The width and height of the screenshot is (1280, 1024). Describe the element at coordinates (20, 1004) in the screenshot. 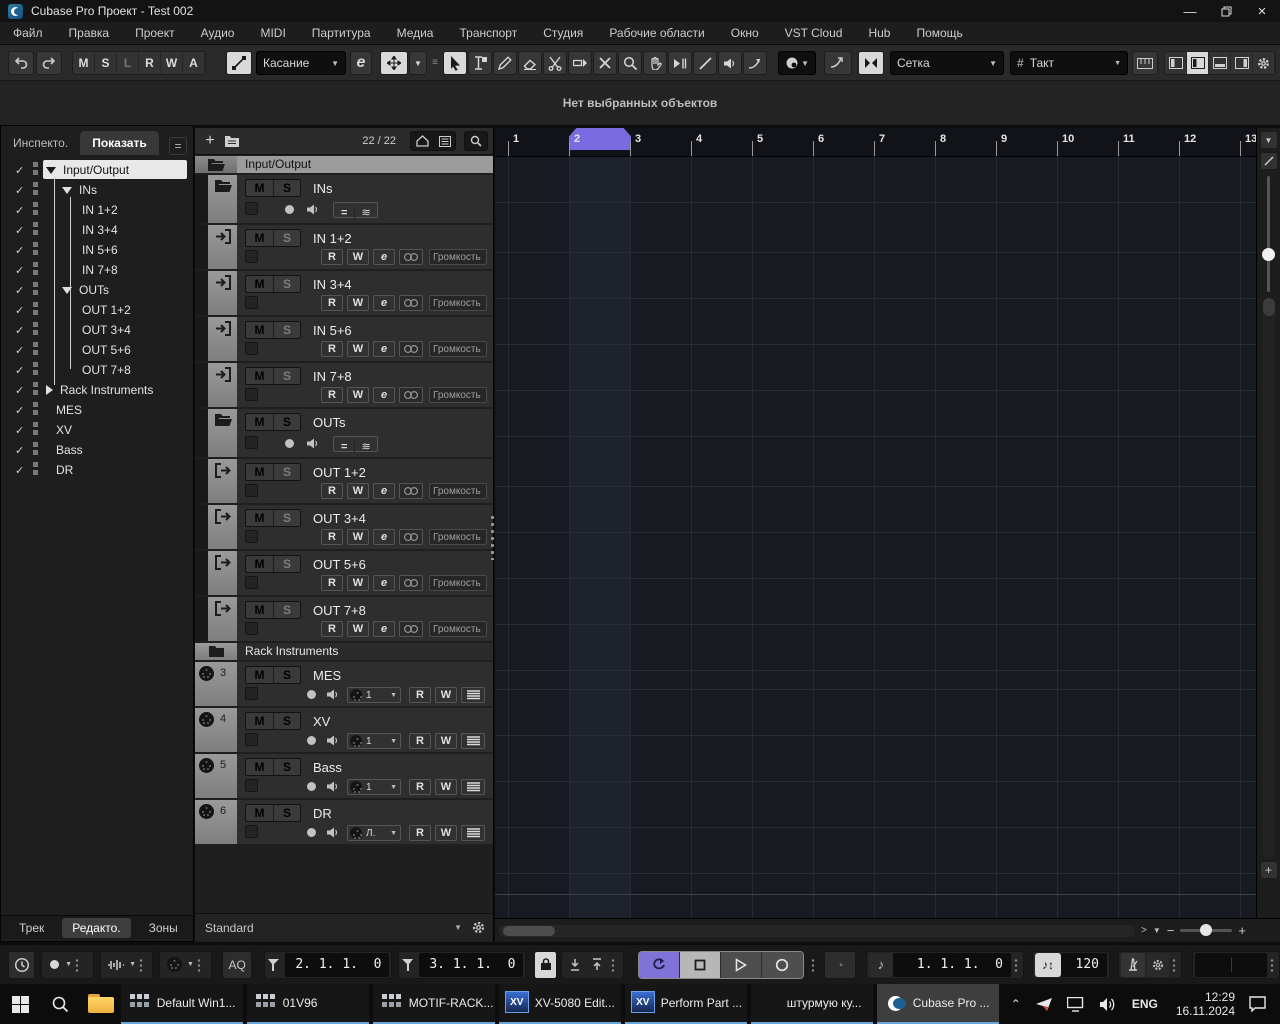

I see `start-button` at that location.